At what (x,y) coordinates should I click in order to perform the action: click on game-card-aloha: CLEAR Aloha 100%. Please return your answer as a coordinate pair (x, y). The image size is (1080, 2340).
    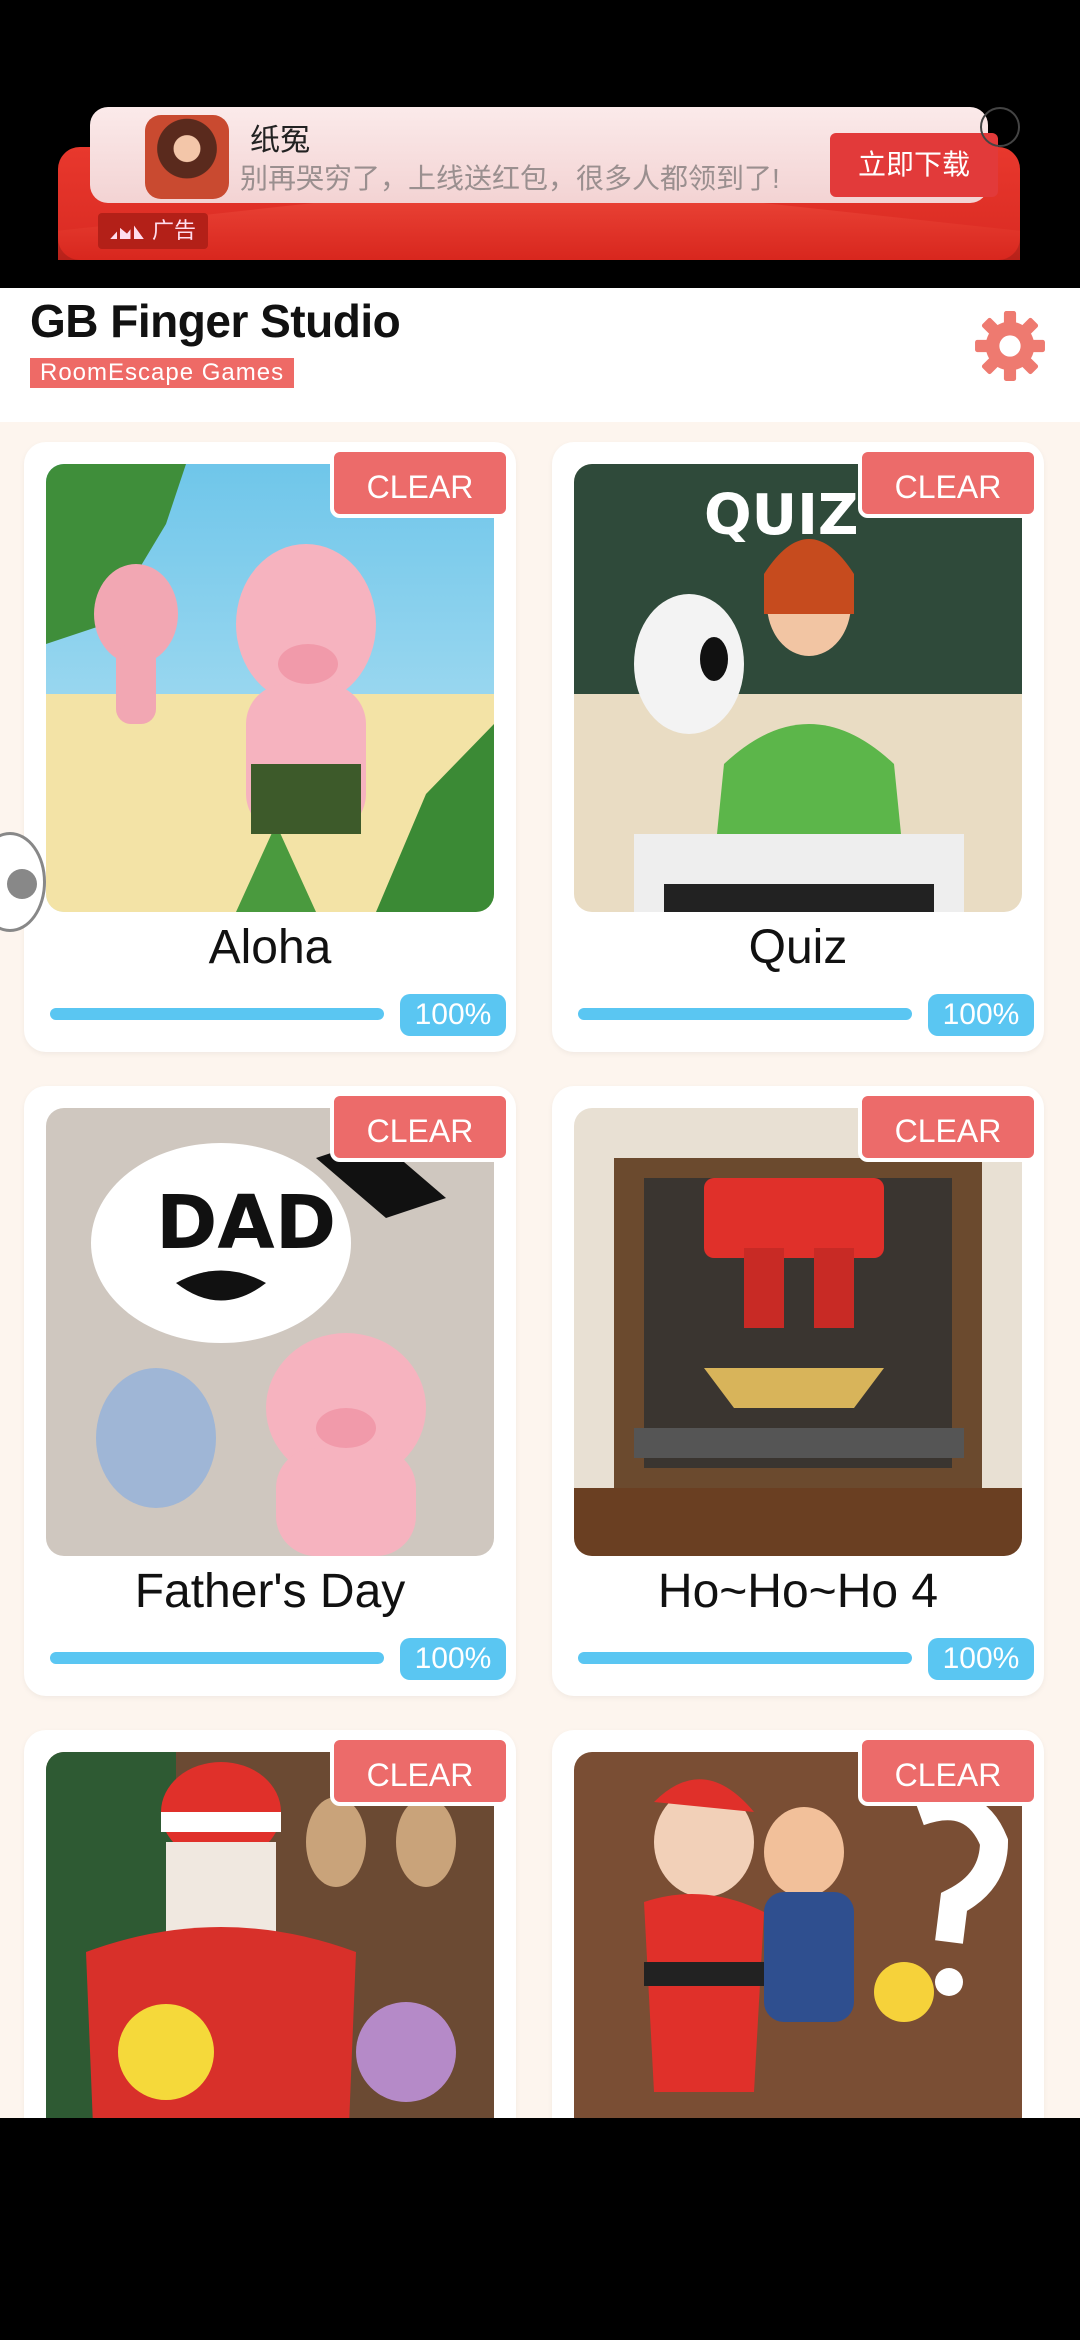
    Looking at the image, I should click on (270, 747).